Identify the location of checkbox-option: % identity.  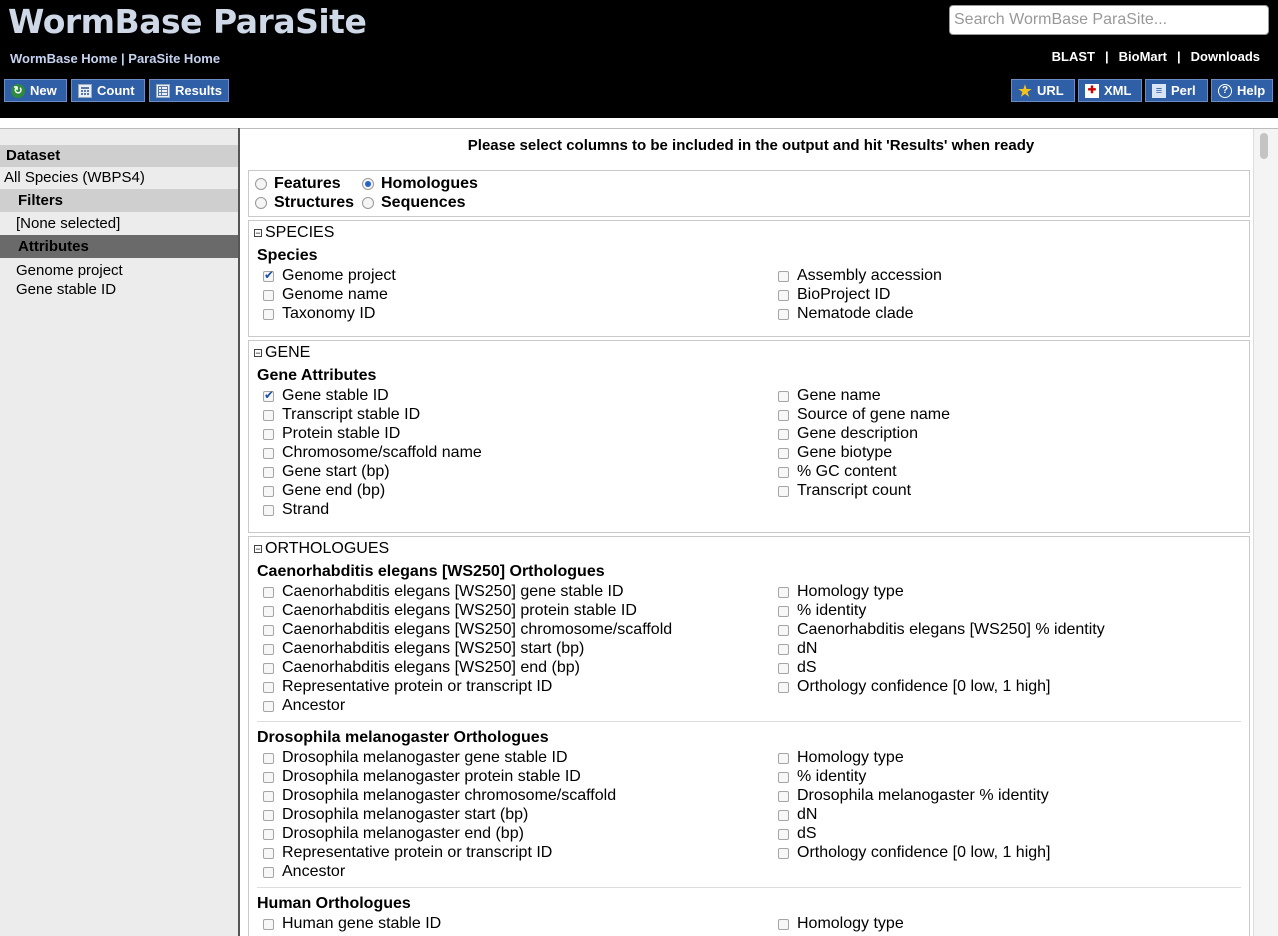
(822, 611).